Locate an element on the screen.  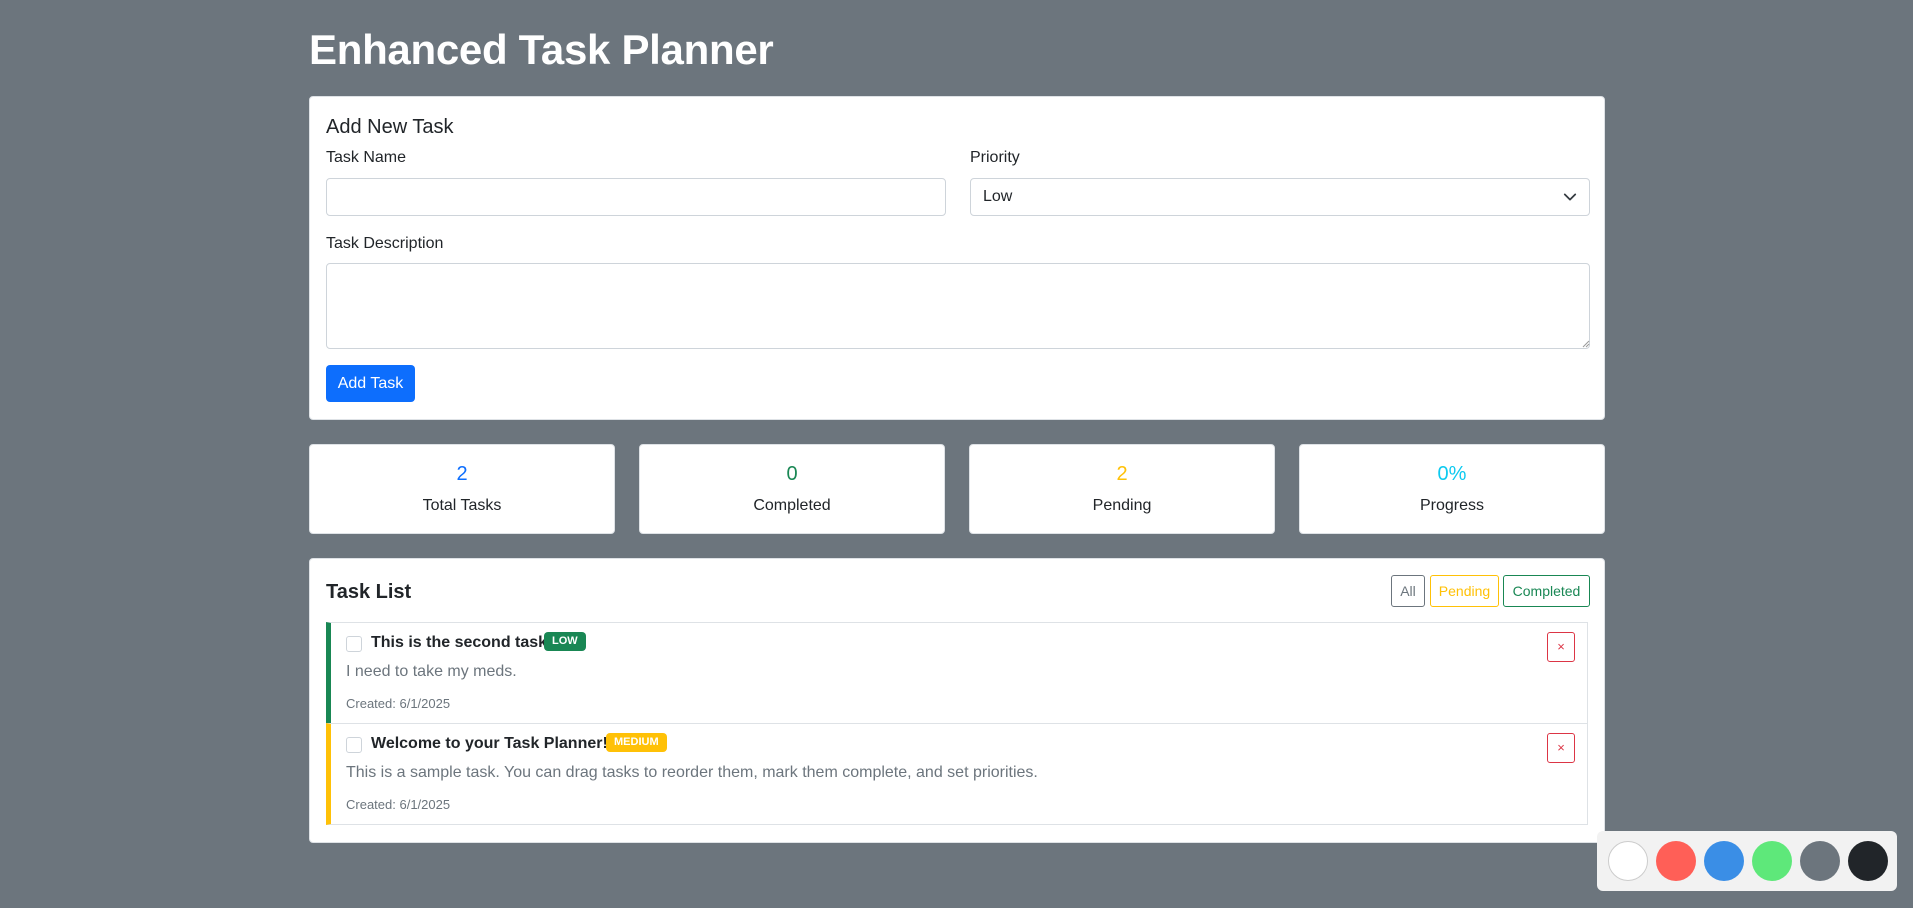
stat-label: Completed is located at coordinates (792, 505).